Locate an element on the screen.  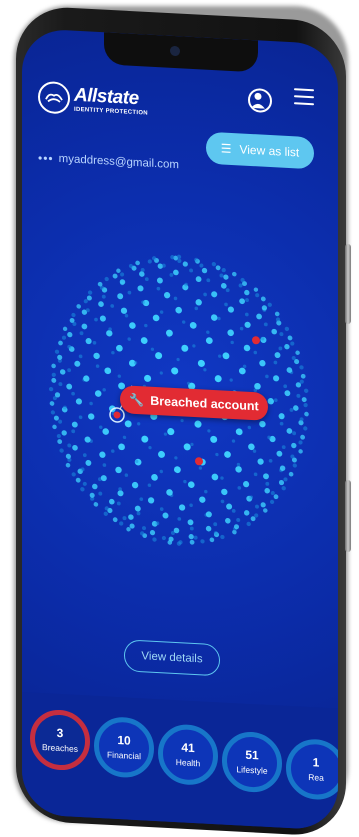
category-label: Lifestyle is located at coordinates (252, 769).